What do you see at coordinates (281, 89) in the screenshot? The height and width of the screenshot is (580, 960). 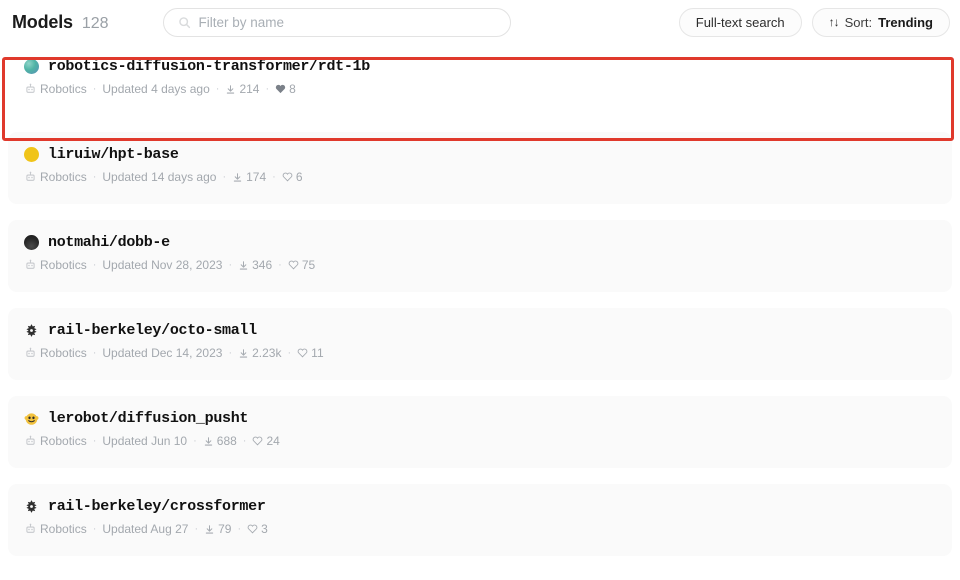 I see `heart-filled-icon` at bounding box center [281, 89].